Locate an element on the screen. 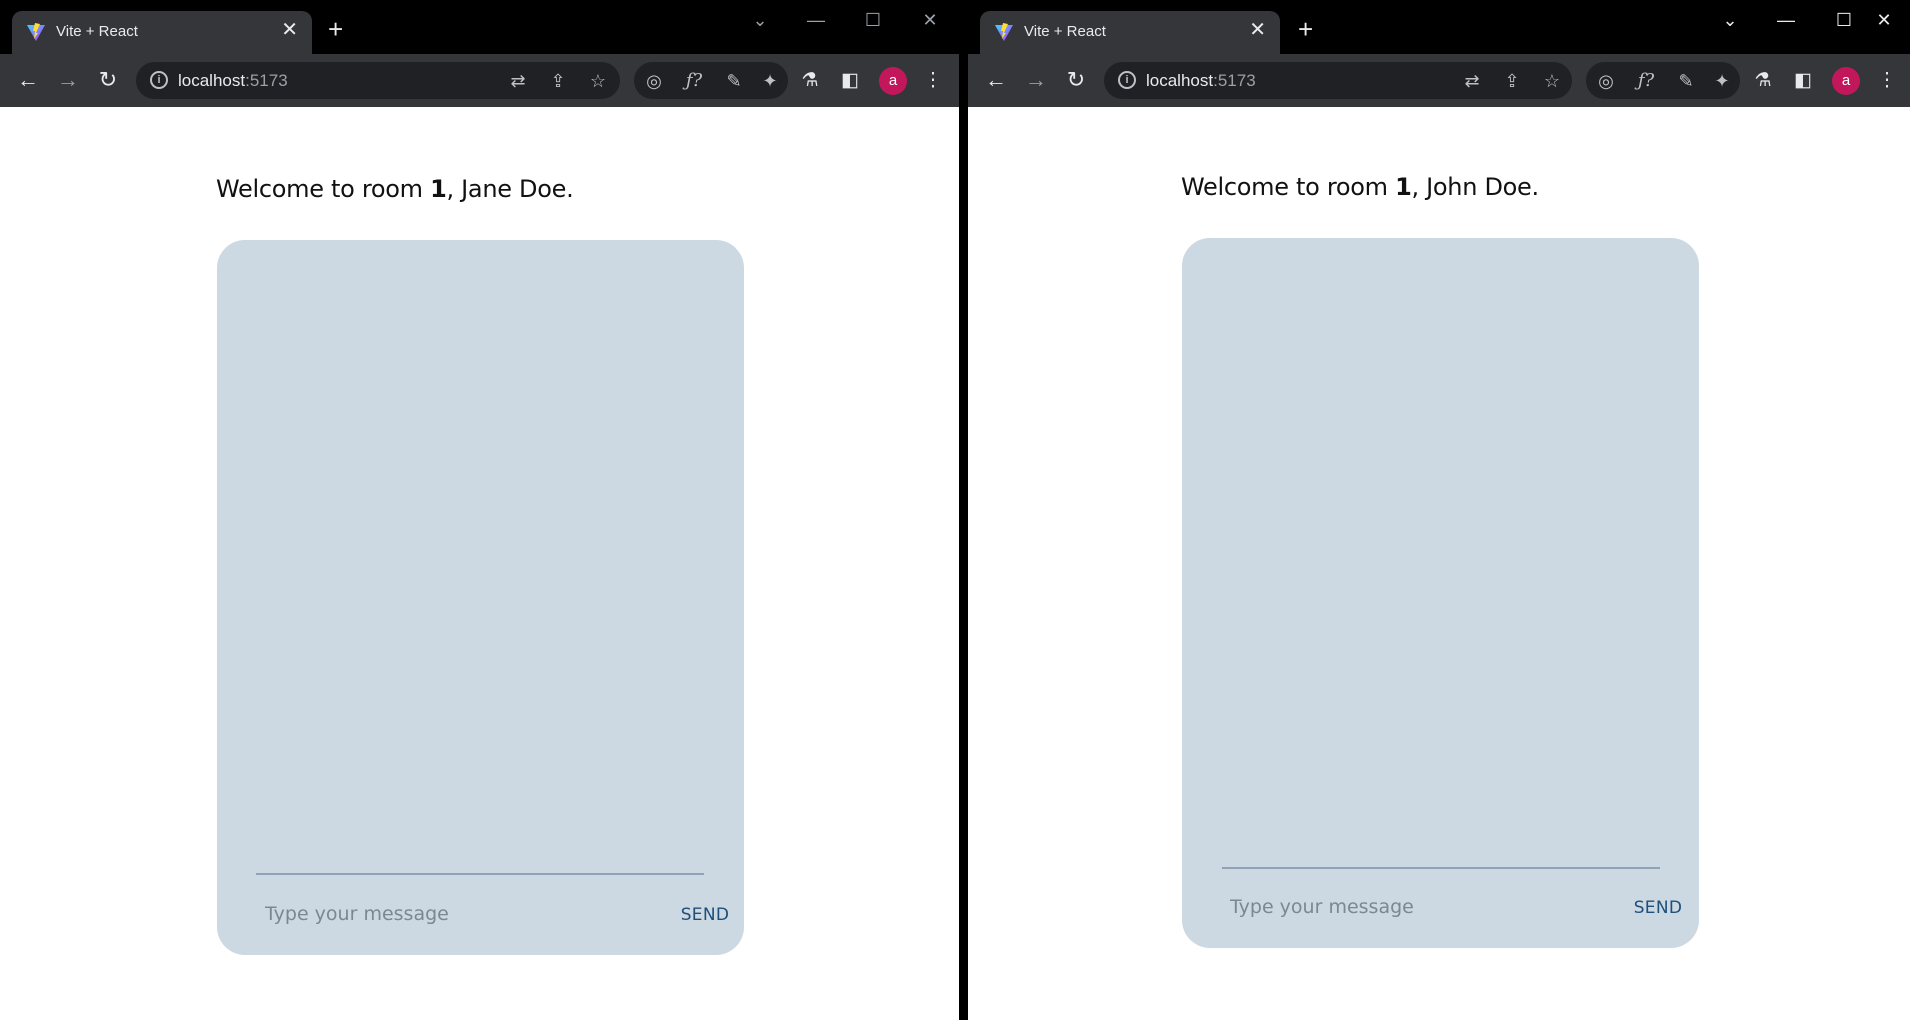  welcome-heading: Welcome to room 1, John Doe. is located at coordinates (1360, 187).